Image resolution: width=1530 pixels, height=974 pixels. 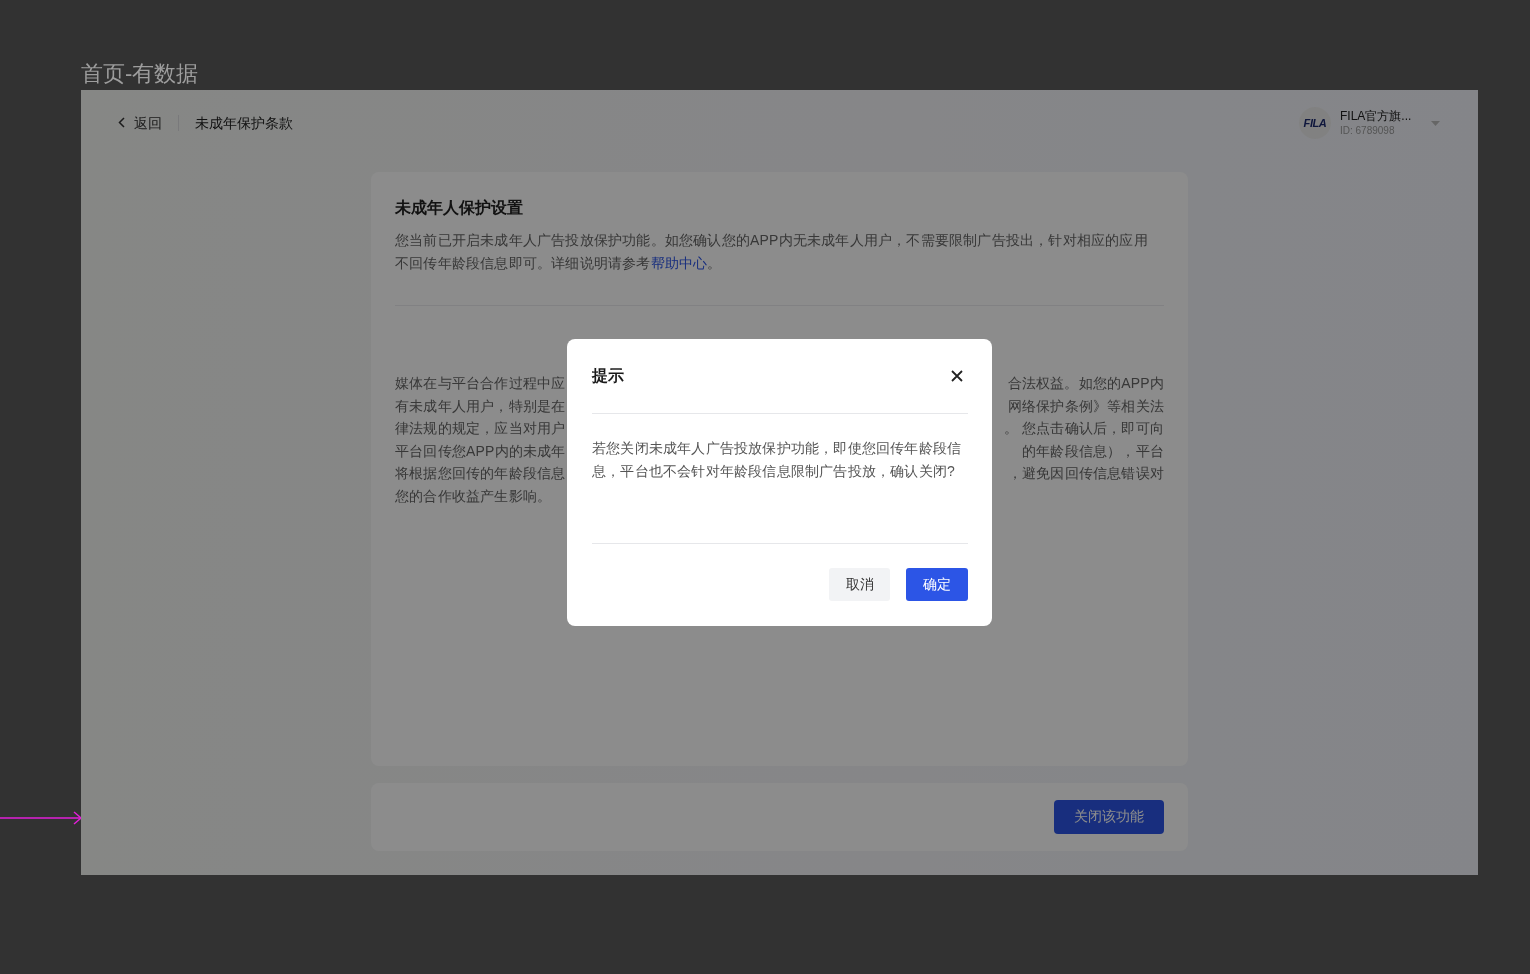 What do you see at coordinates (859, 584) in the screenshot?
I see `cancel-button: 取消` at bounding box center [859, 584].